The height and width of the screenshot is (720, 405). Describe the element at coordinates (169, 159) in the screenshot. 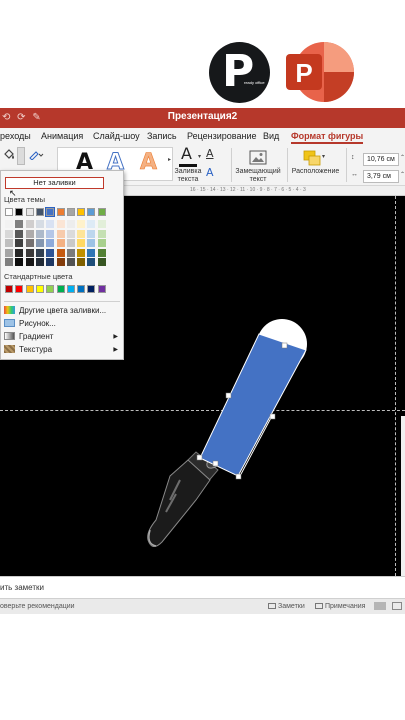

I see `gallery-more-icon: ▸` at that location.